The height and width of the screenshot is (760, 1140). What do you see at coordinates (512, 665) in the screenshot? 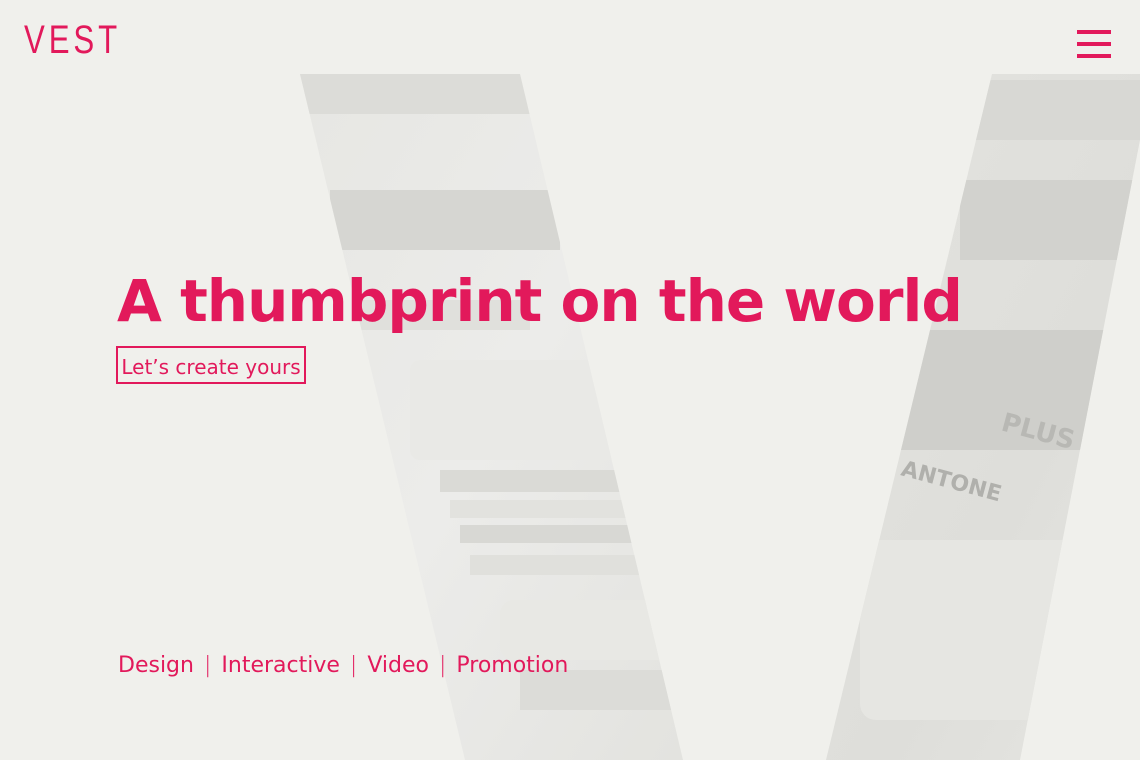
I see `service-link-promotion: Promotion` at bounding box center [512, 665].